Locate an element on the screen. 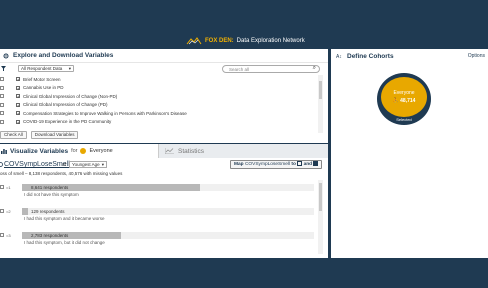  info-icon is located at coordinates (1, 164).